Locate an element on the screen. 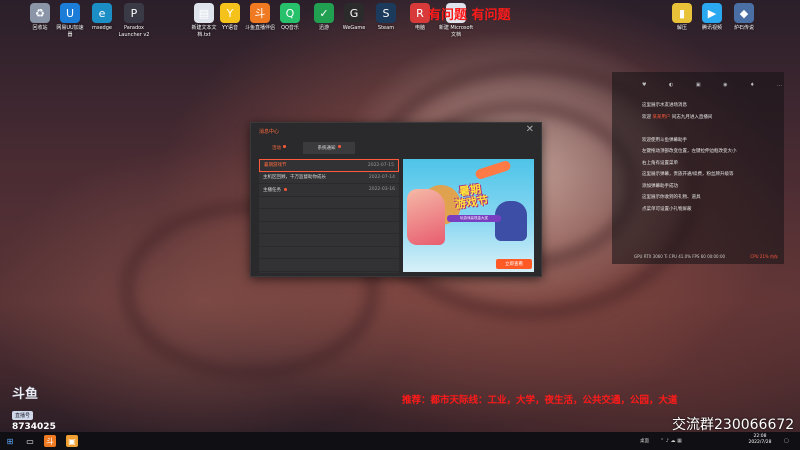 This screenshot has width=800, height=450. logo-tag: 直播号 is located at coordinates (23, 415).